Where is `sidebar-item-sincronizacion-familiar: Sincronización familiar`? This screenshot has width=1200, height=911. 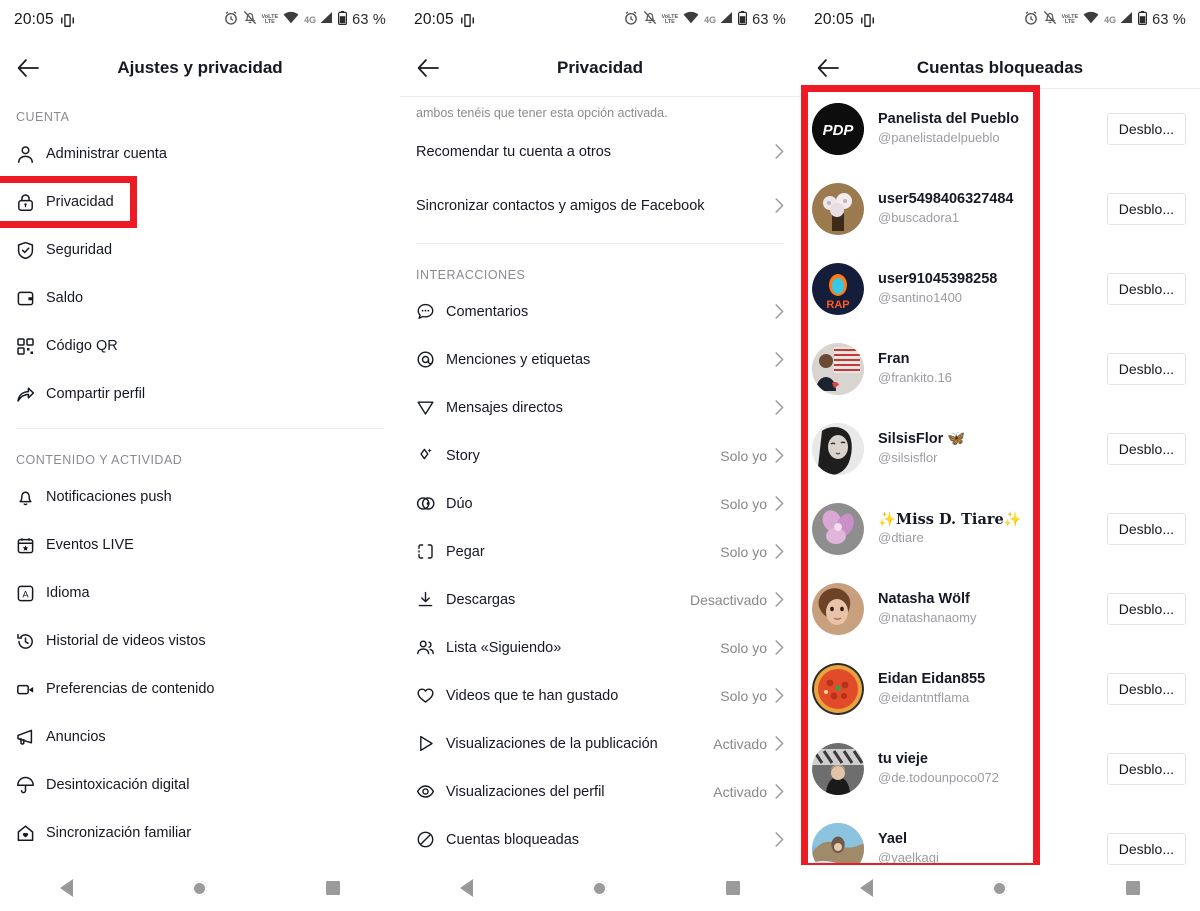 sidebar-item-sincronizacion-familiar: Sincronización familiar is located at coordinates (200, 833).